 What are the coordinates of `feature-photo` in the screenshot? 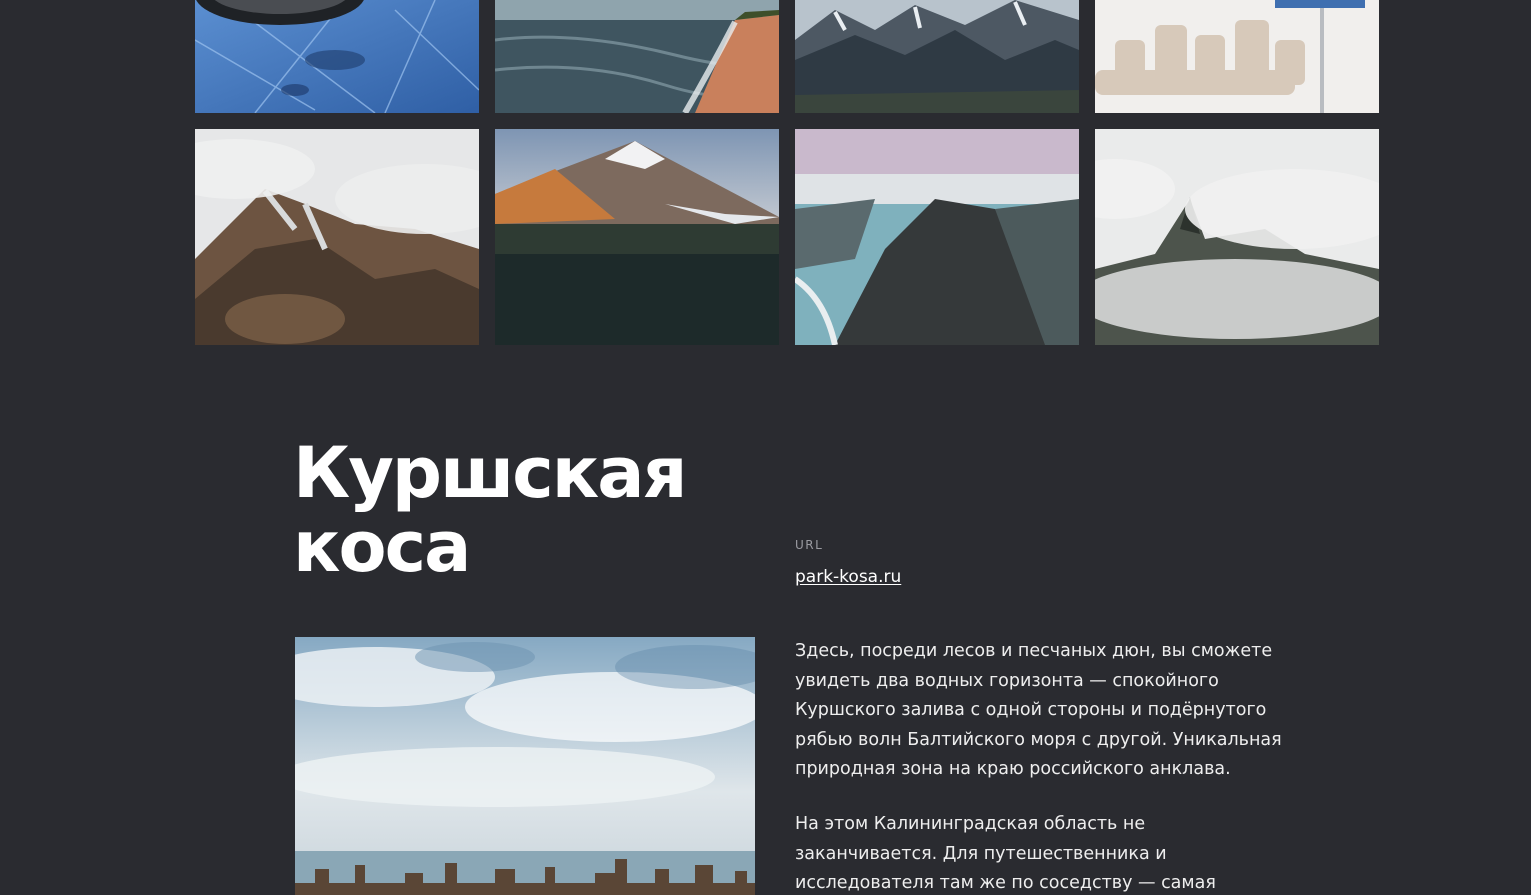 It's located at (525, 766).